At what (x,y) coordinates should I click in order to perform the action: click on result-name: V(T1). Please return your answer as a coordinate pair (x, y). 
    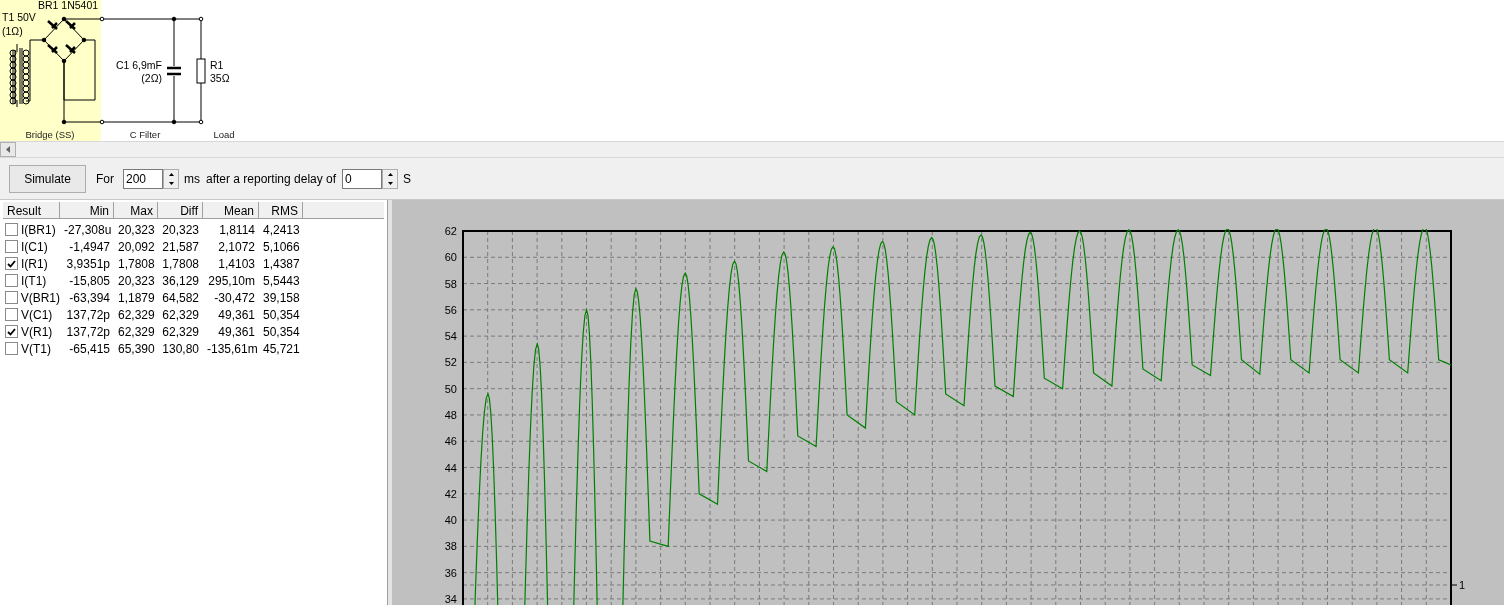
    Looking at the image, I should click on (36, 349).